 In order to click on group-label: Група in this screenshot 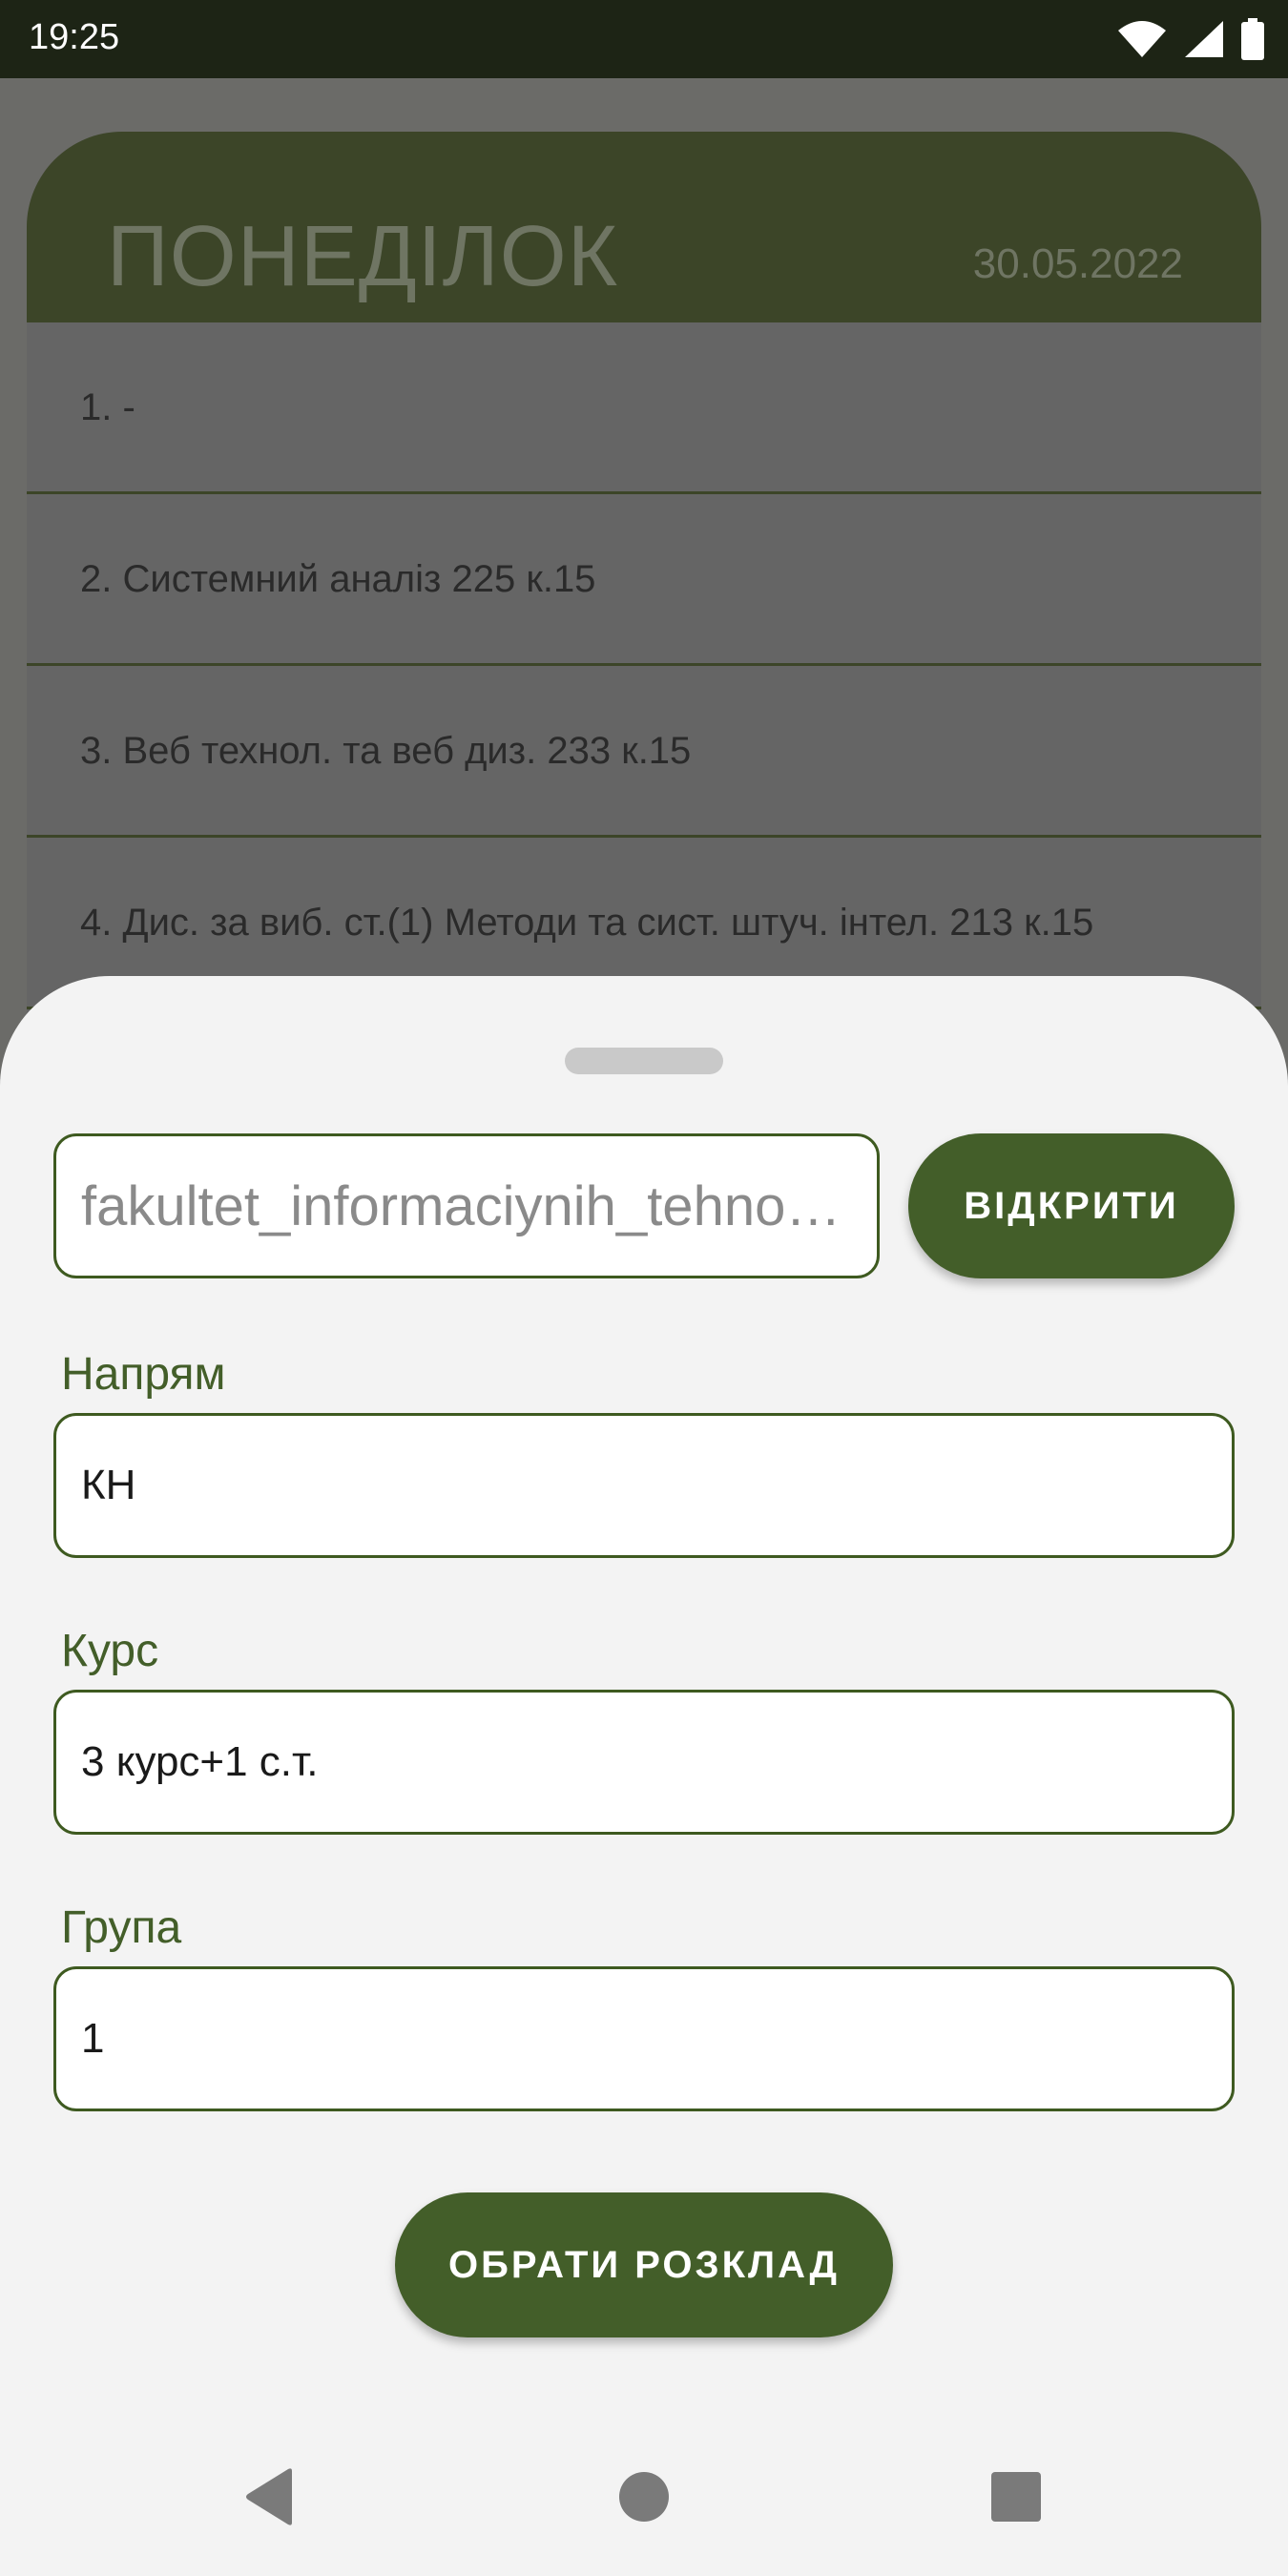, I will do `click(121, 1927)`.